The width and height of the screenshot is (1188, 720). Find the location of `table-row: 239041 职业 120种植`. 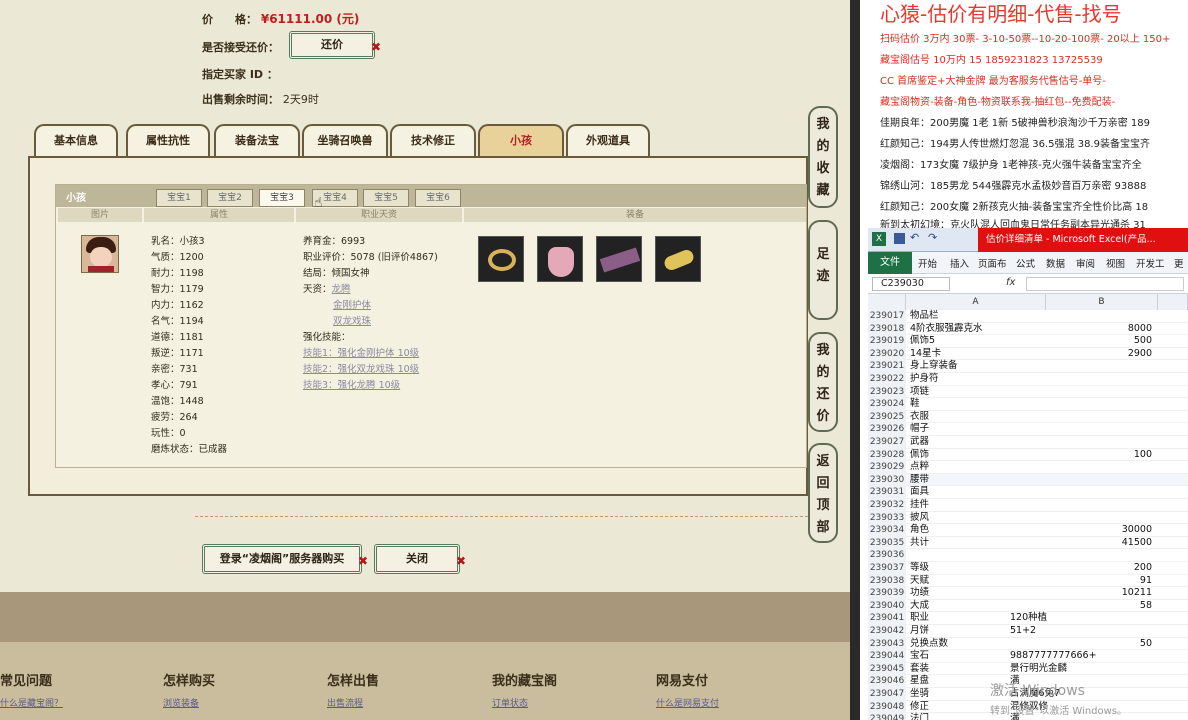

table-row: 239041 职业 120种植 is located at coordinates (1028, 618).